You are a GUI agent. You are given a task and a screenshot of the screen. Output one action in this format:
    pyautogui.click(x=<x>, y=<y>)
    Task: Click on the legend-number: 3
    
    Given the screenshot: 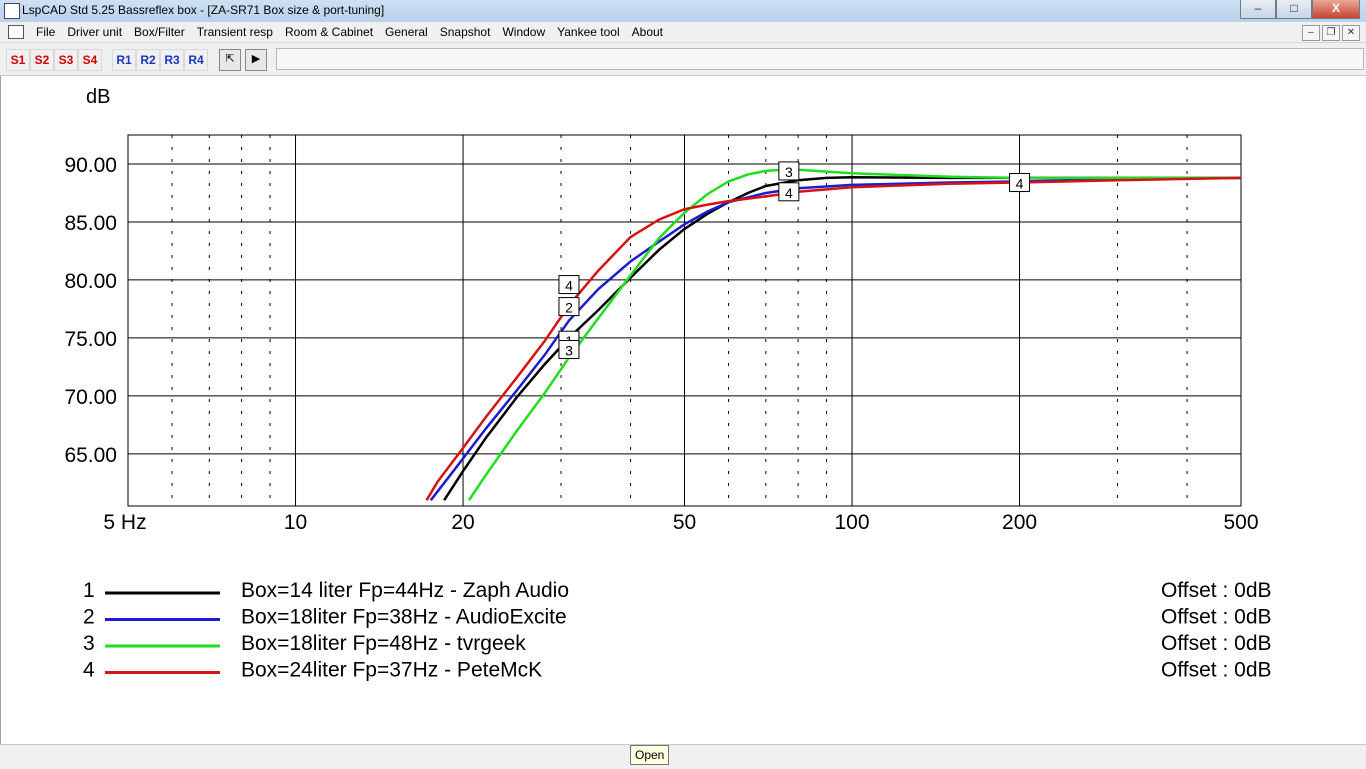 What is the action you would take?
    pyautogui.click(x=89, y=643)
    